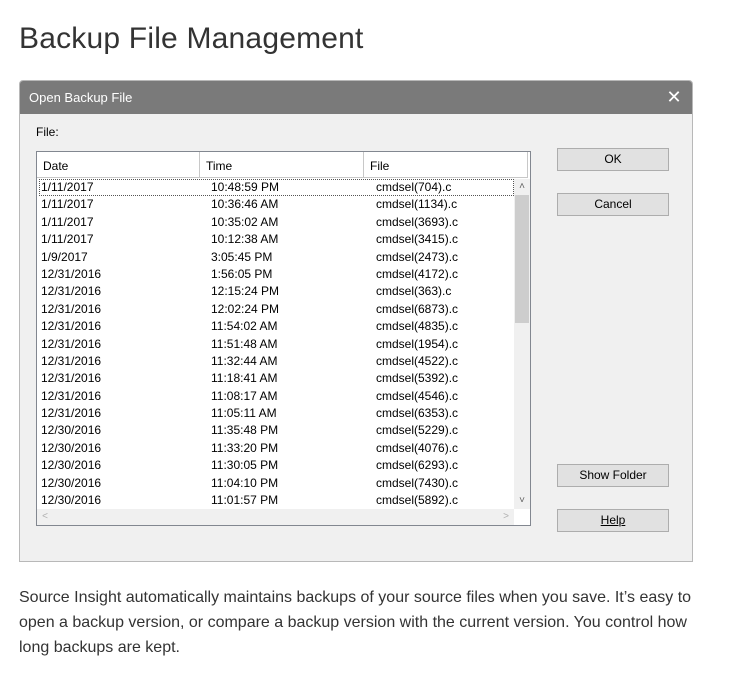 The width and height of the screenshot is (732, 675). I want to click on row-file: cmdsel(4835).c, so click(417, 326).